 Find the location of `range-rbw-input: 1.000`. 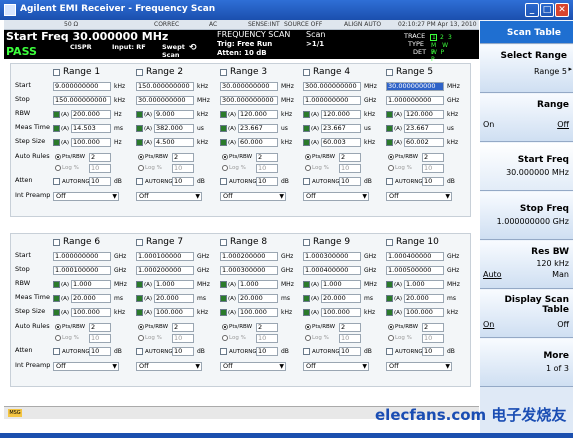

range-rbw-input: 1.000 is located at coordinates (174, 284).